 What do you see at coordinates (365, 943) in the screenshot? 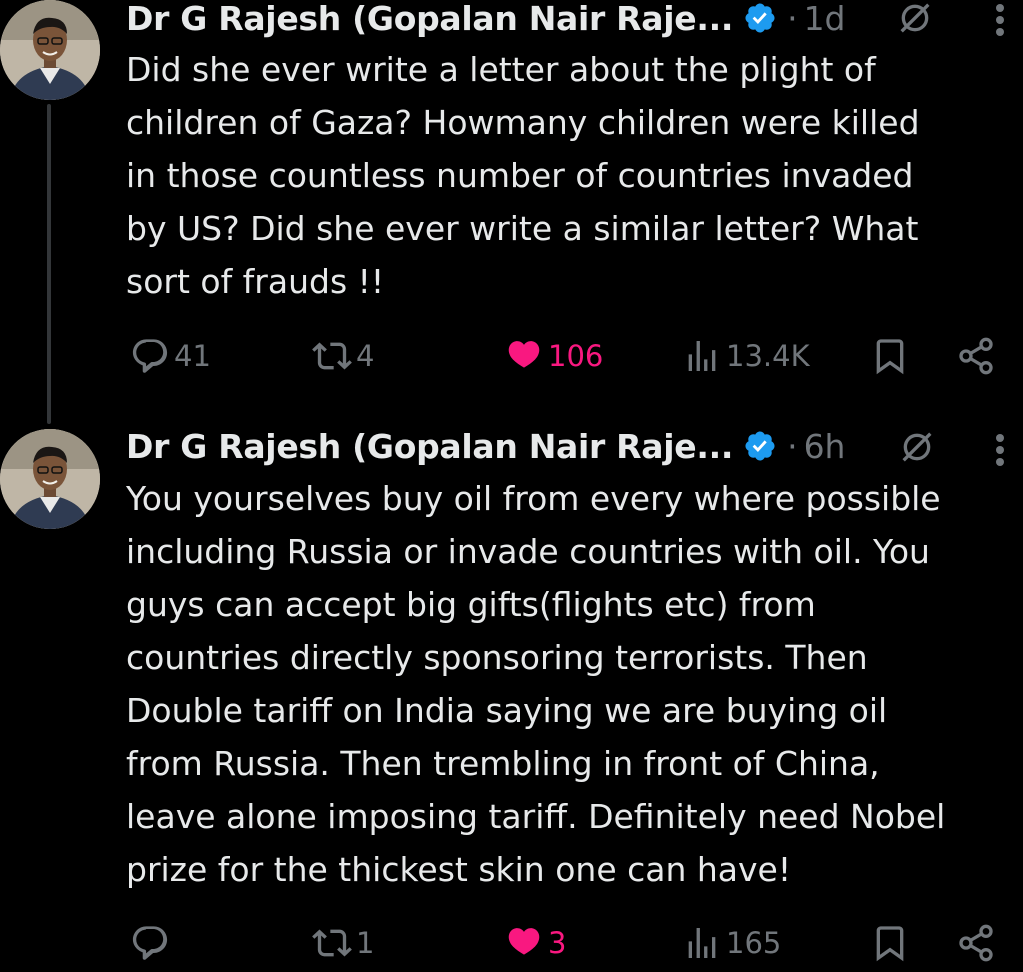
I see `repost-count: 1` at bounding box center [365, 943].